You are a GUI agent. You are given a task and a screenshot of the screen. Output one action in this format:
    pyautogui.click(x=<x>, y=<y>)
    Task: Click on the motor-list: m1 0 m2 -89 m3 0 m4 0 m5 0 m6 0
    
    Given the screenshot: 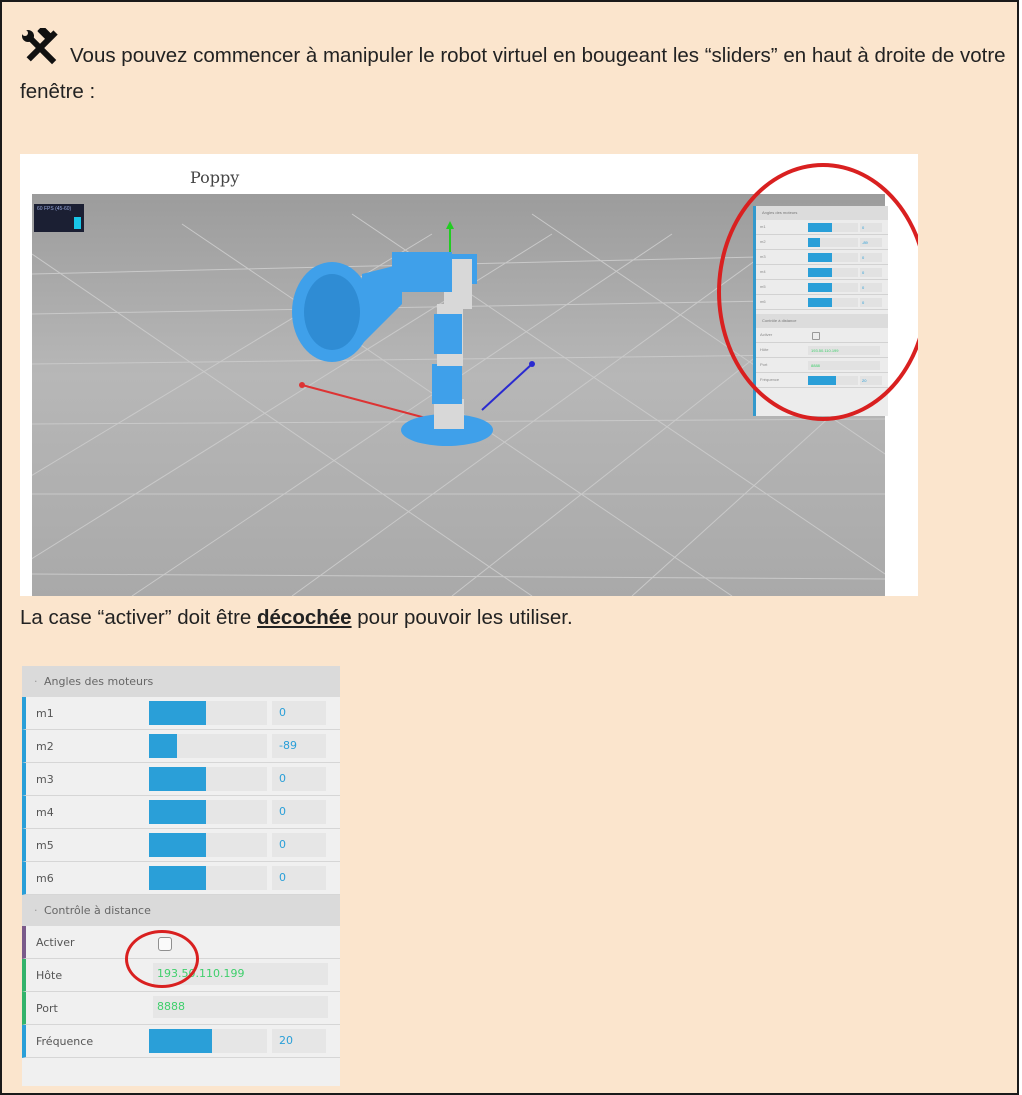 What is the action you would take?
    pyautogui.click(x=181, y=796)
    